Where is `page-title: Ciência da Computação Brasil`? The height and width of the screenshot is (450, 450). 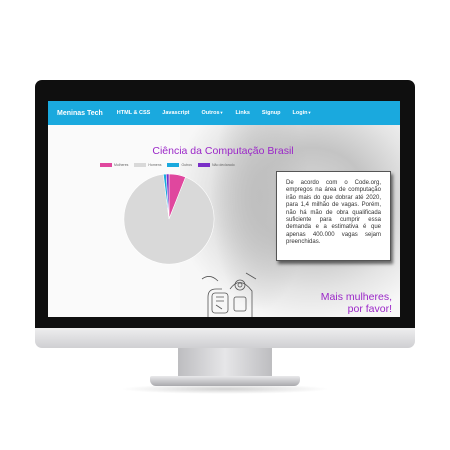 page-title: Ciência da Computação Brasil is located at coordinates (223, 151).